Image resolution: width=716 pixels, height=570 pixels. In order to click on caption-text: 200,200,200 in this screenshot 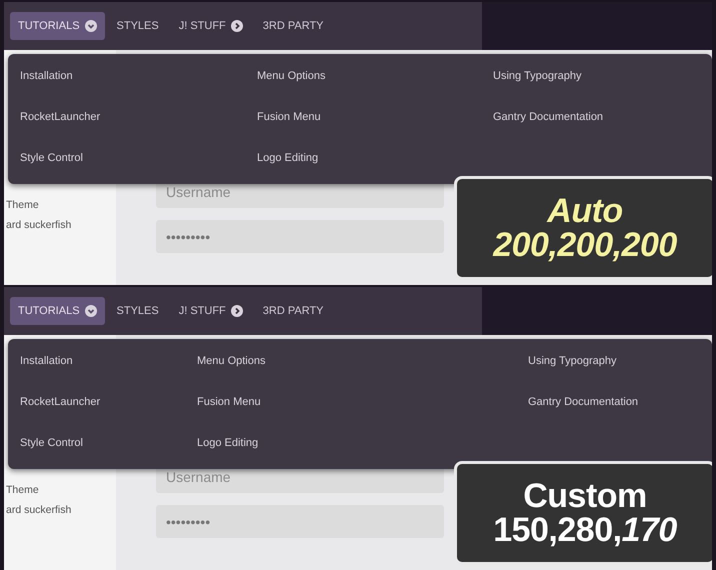, I will do `click(585, 245)`.